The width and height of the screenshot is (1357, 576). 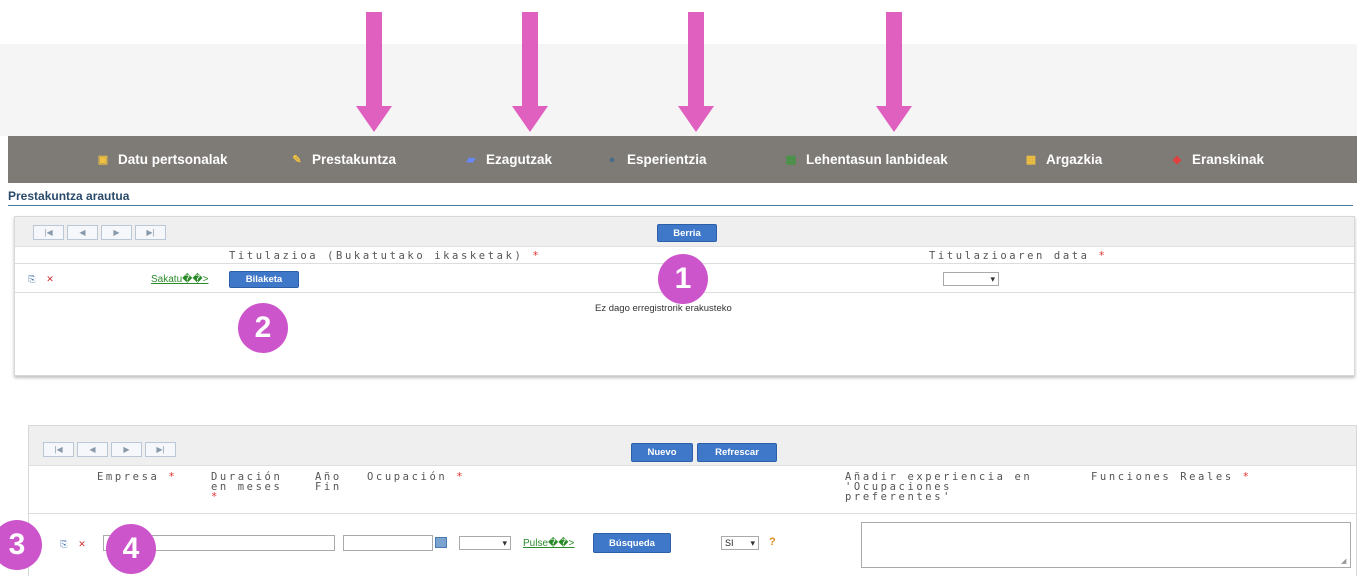 I want to click on grid-toolbar: |◀ ◀ ▶ ▶| Berria, so click(x=684, y=232).